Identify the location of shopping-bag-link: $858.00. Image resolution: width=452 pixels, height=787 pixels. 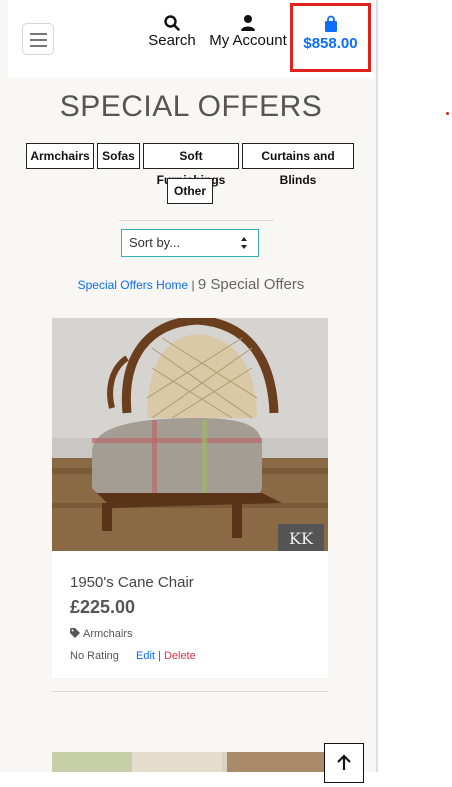
(330, 37).